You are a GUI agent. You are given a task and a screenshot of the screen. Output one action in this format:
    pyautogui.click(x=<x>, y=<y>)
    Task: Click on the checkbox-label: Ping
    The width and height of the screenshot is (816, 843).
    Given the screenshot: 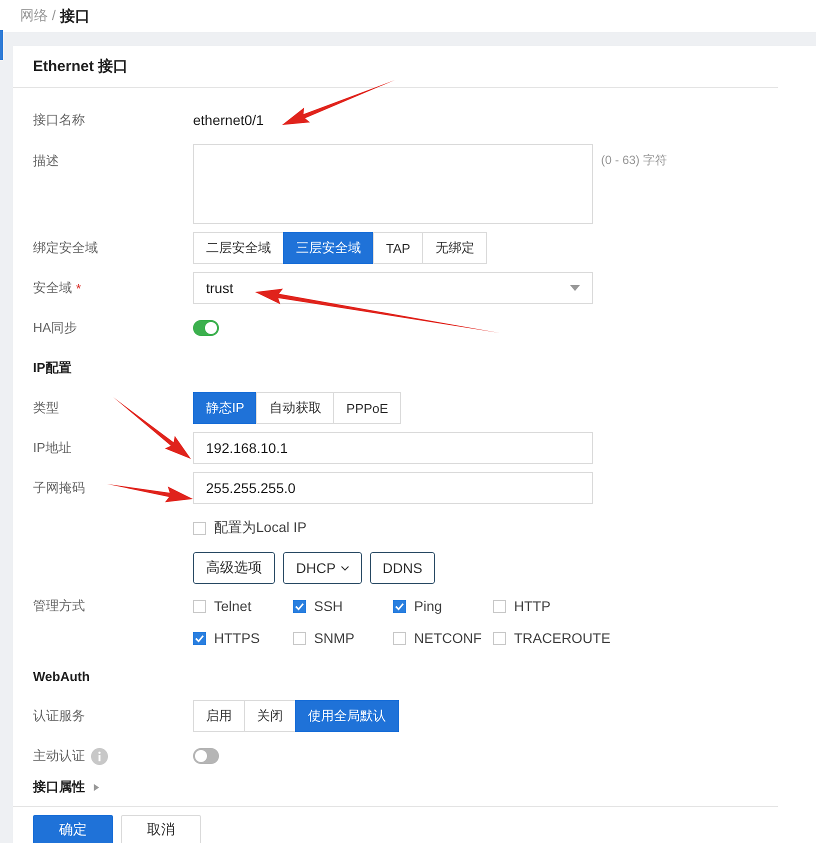 What is the action you would take?
    pyautogui.click(x=428, y=606)
    